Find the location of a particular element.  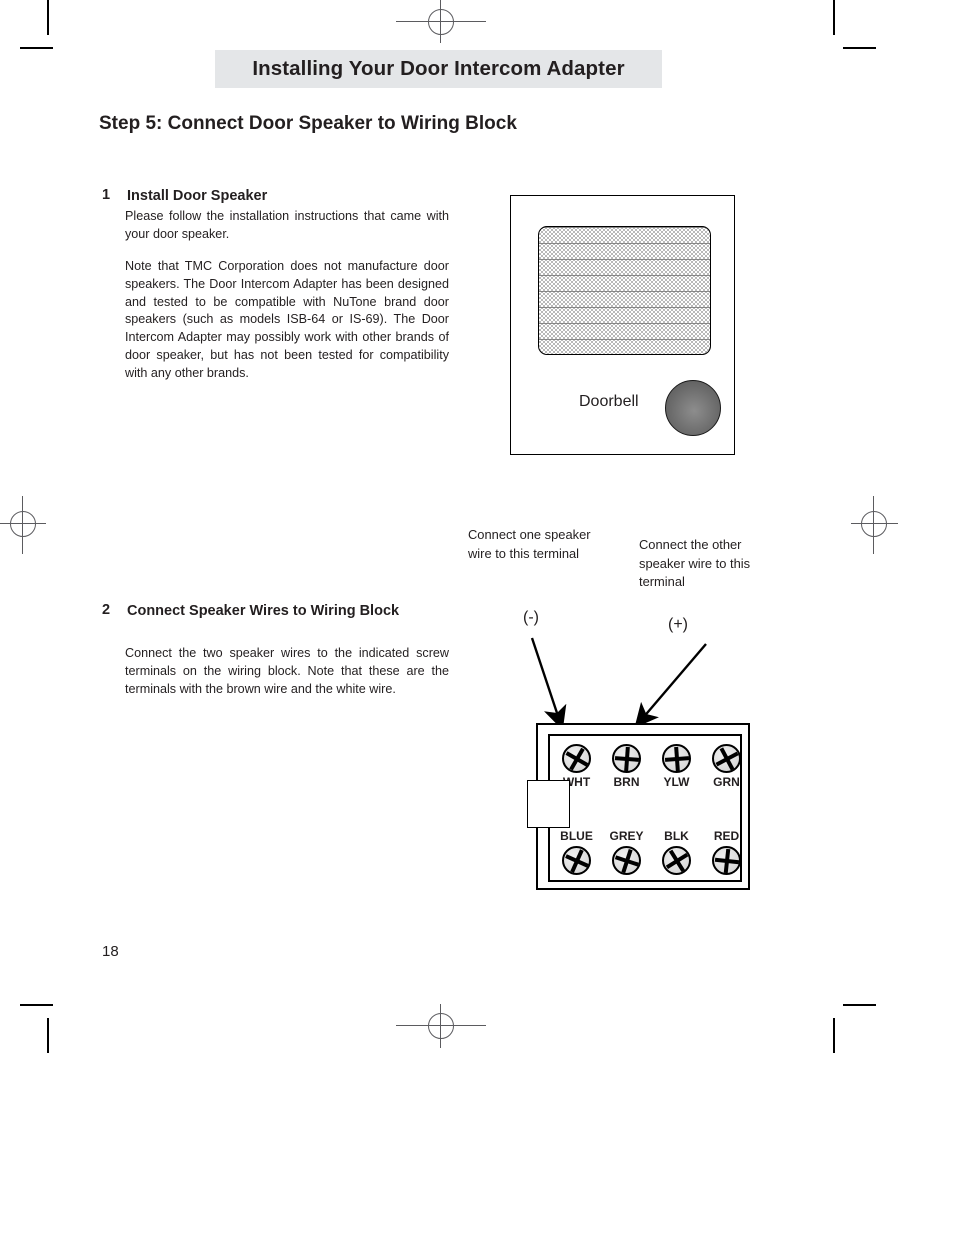

running-header-text: Installing Your Door Intercom Adapter is located at coordinates (438, 68).